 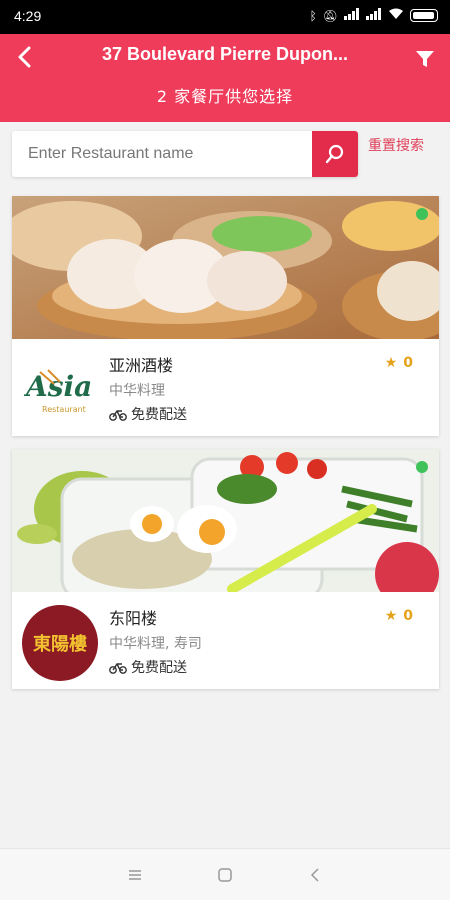 What do you see at coordinates (141, 365) in the screenshot?
I see `restaurant-name: 亚洲酒楼` at bounding box center [141, 365].